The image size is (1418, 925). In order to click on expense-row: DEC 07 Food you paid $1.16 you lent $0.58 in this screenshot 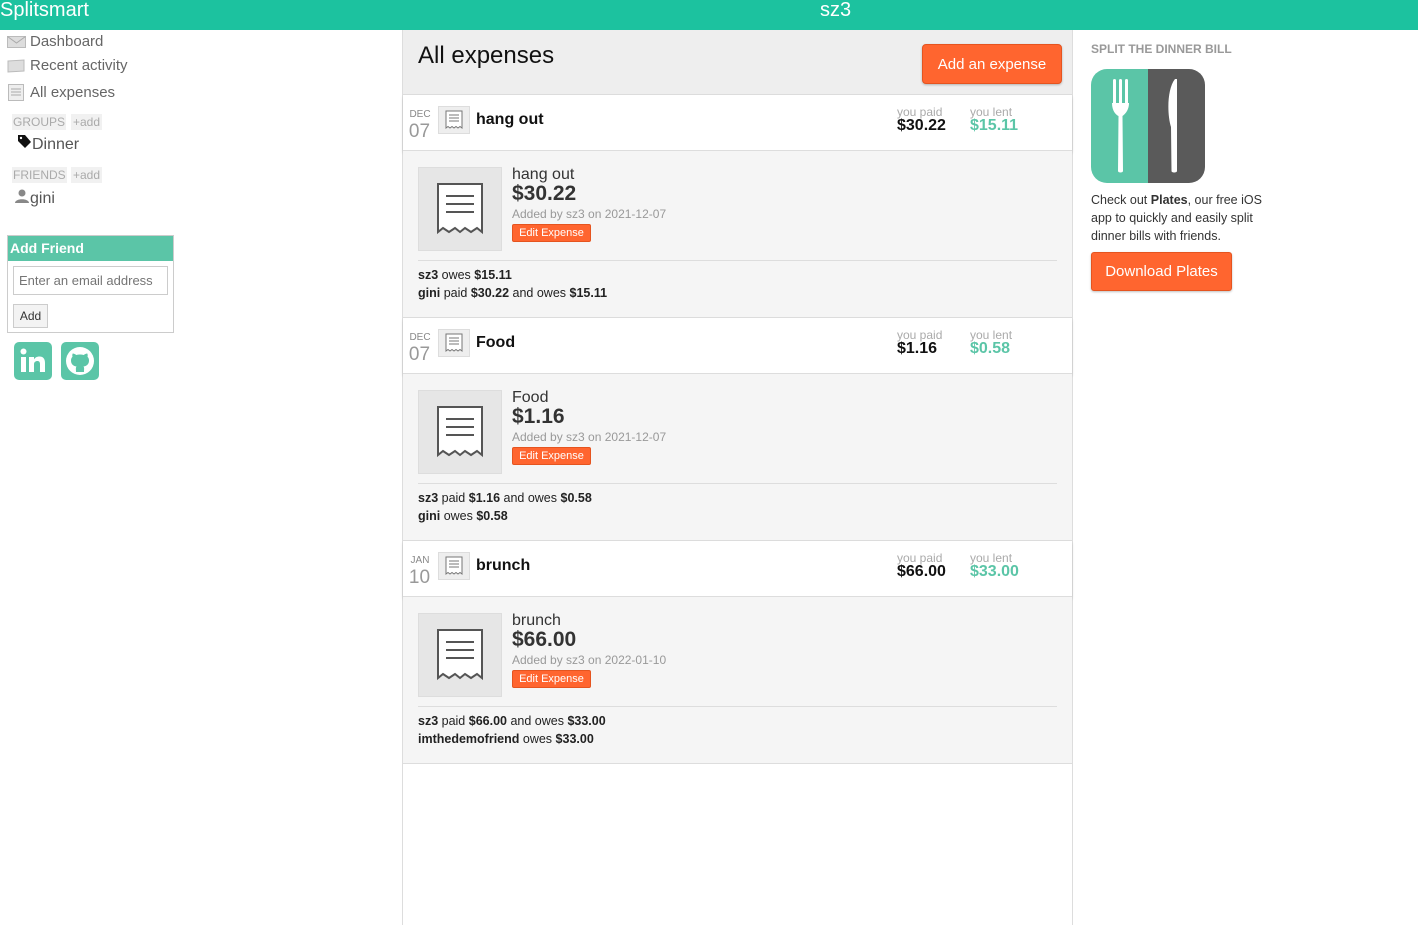, I will do `click(737, 346)`.